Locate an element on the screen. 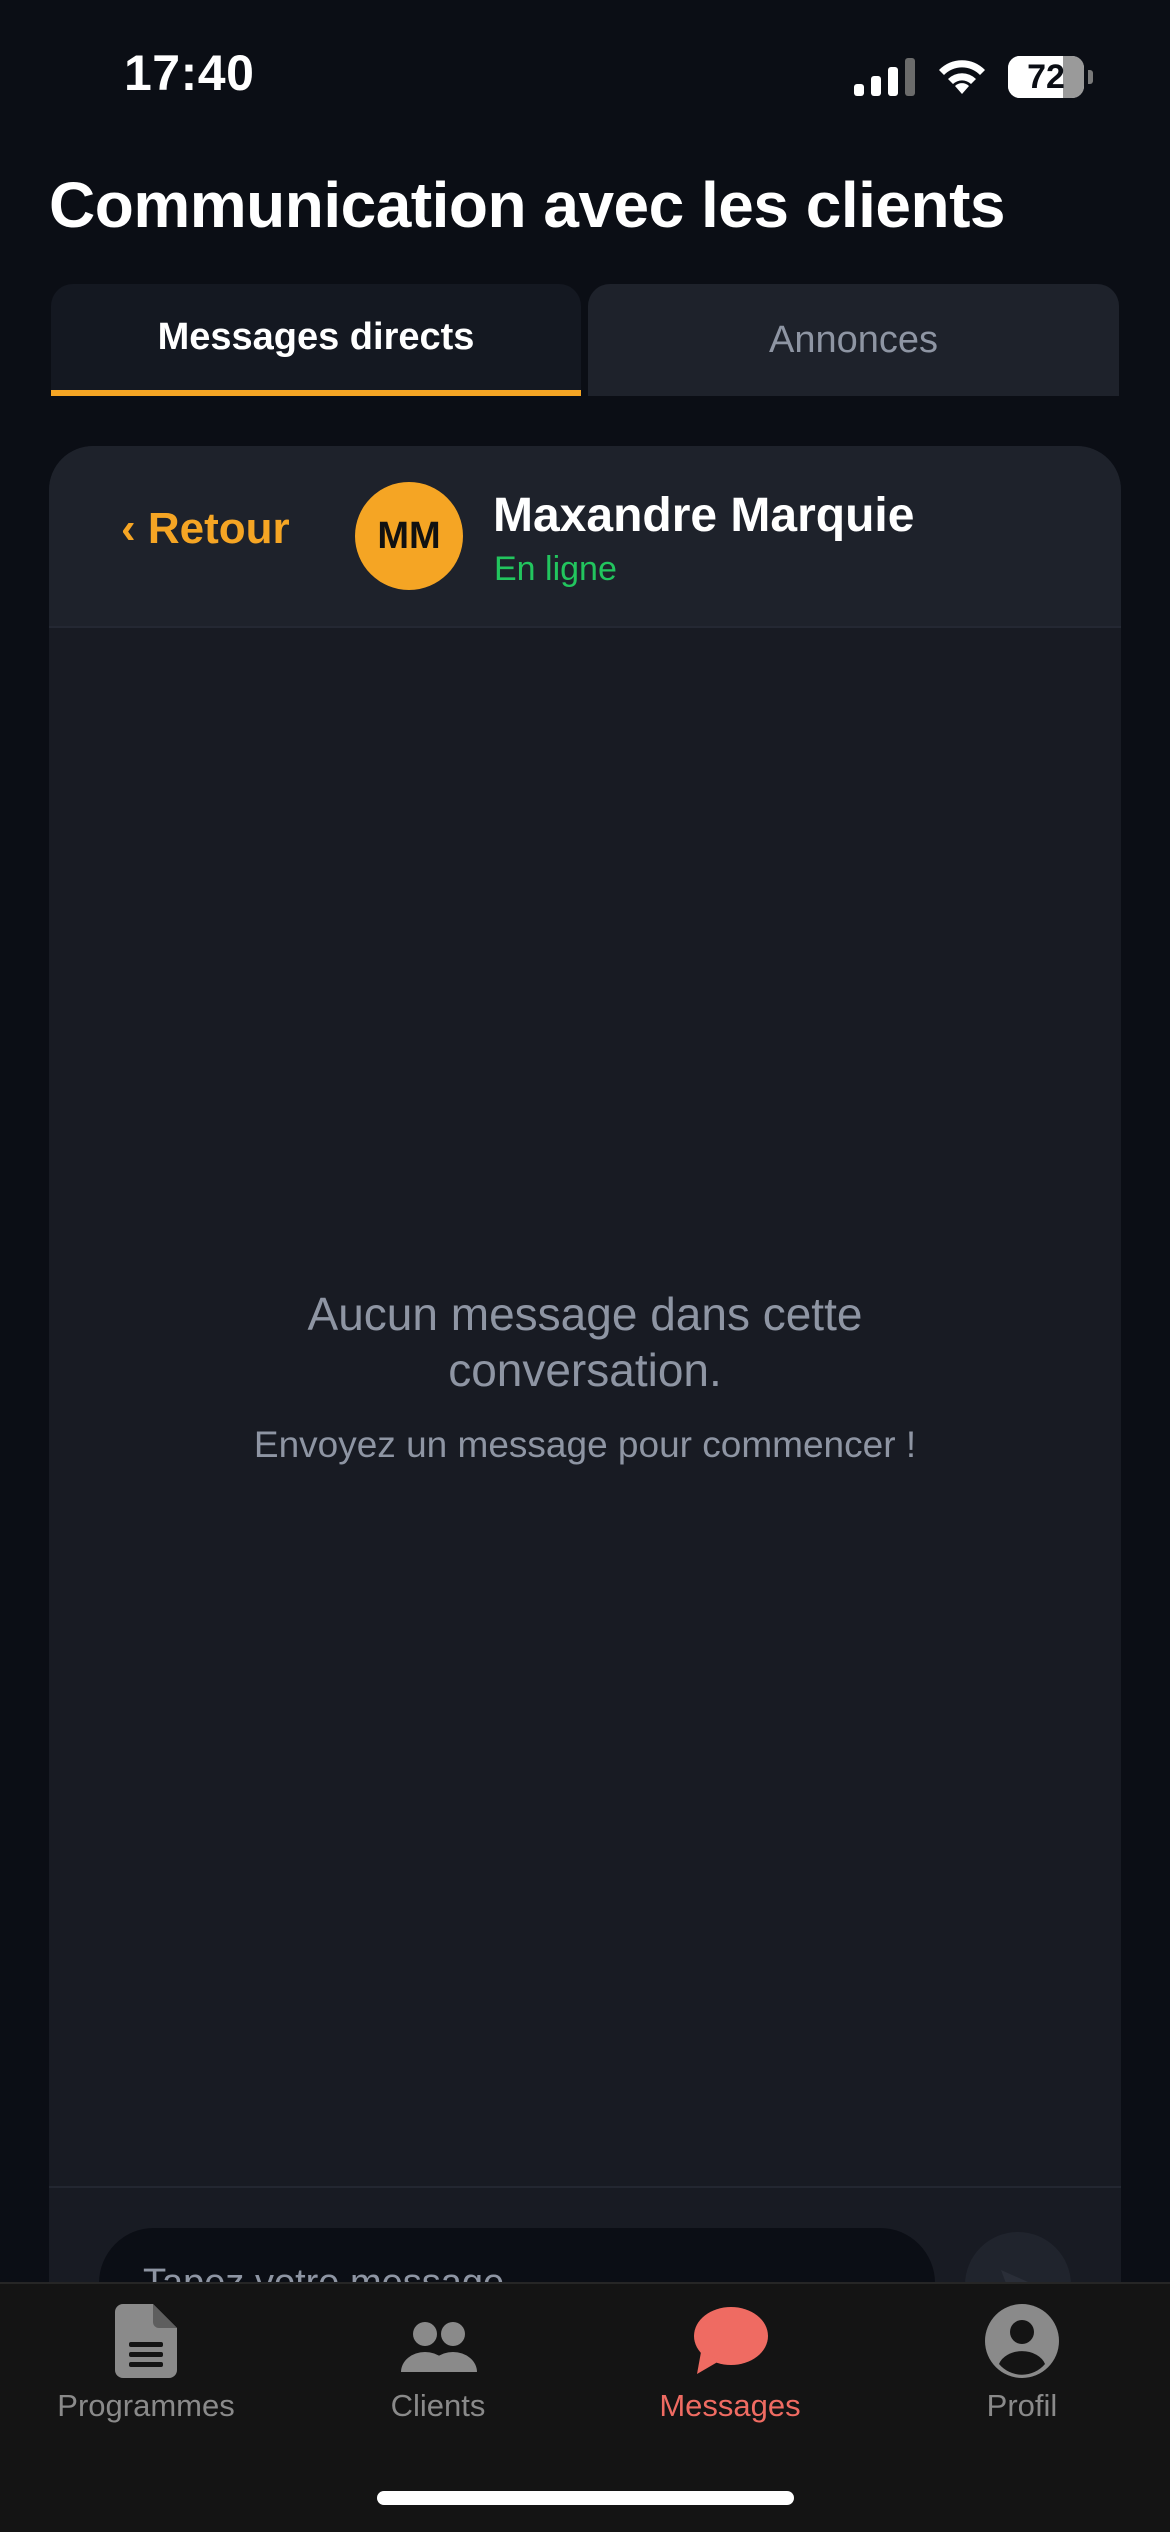 The image size is (1170, 2532). status-bar: 17:40 72 is located at coordinates (585, 75).